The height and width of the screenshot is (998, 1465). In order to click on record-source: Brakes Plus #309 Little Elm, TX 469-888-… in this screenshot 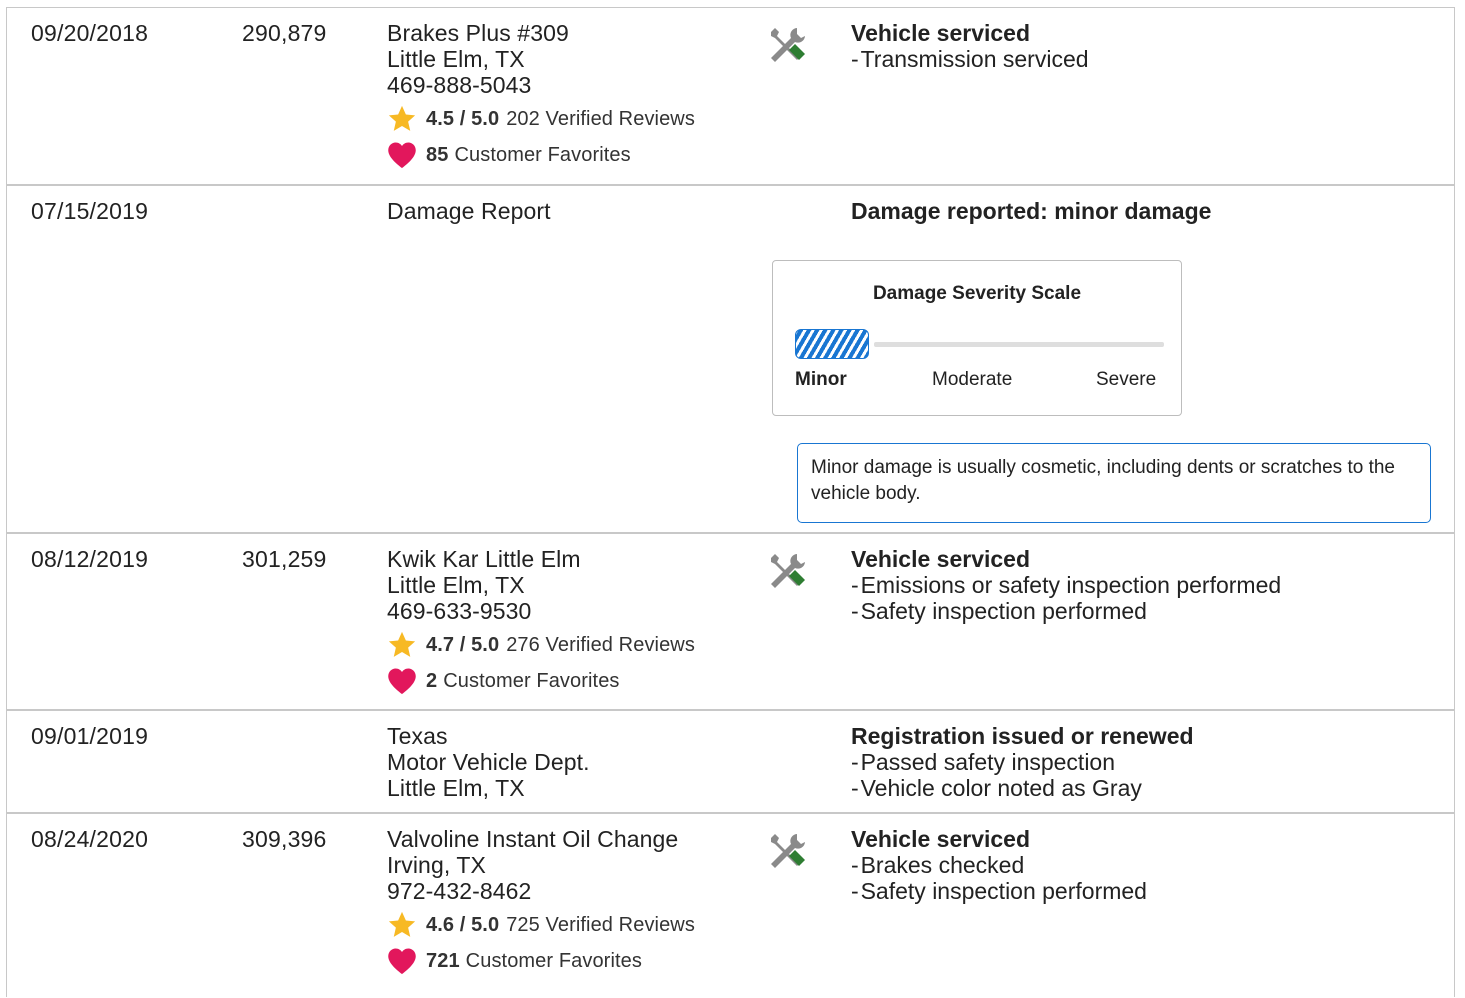, I will do `click(541, 95)`.